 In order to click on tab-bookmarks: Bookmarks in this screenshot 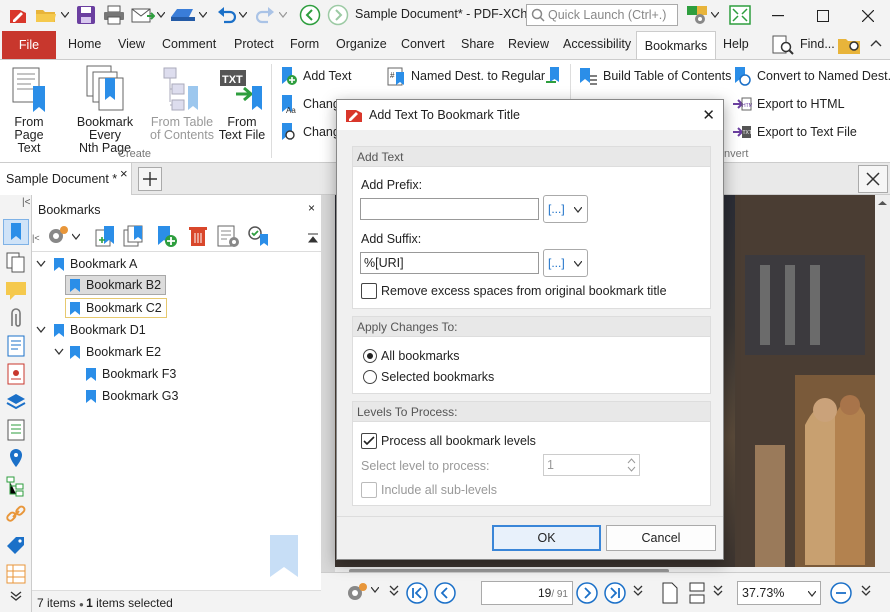, I will do `click(676, 45)`.